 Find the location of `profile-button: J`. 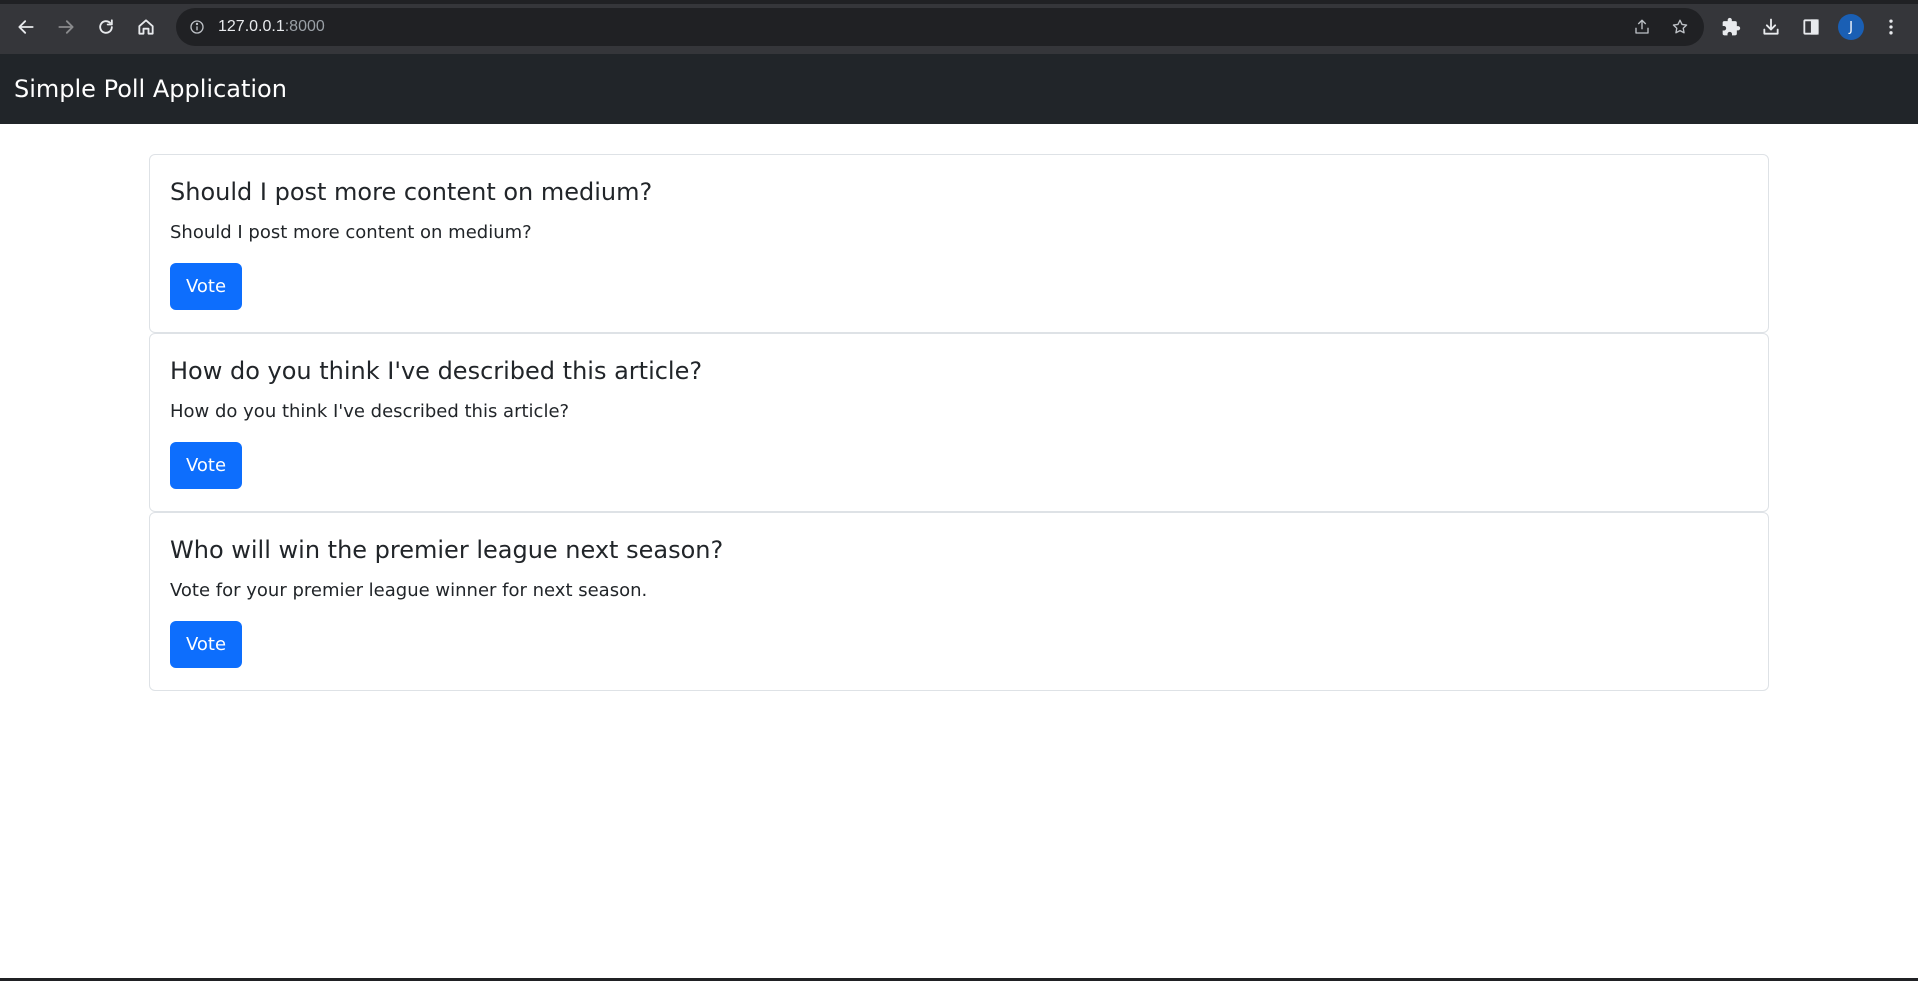

profile-button: J is located at coordinates (1851, 27).